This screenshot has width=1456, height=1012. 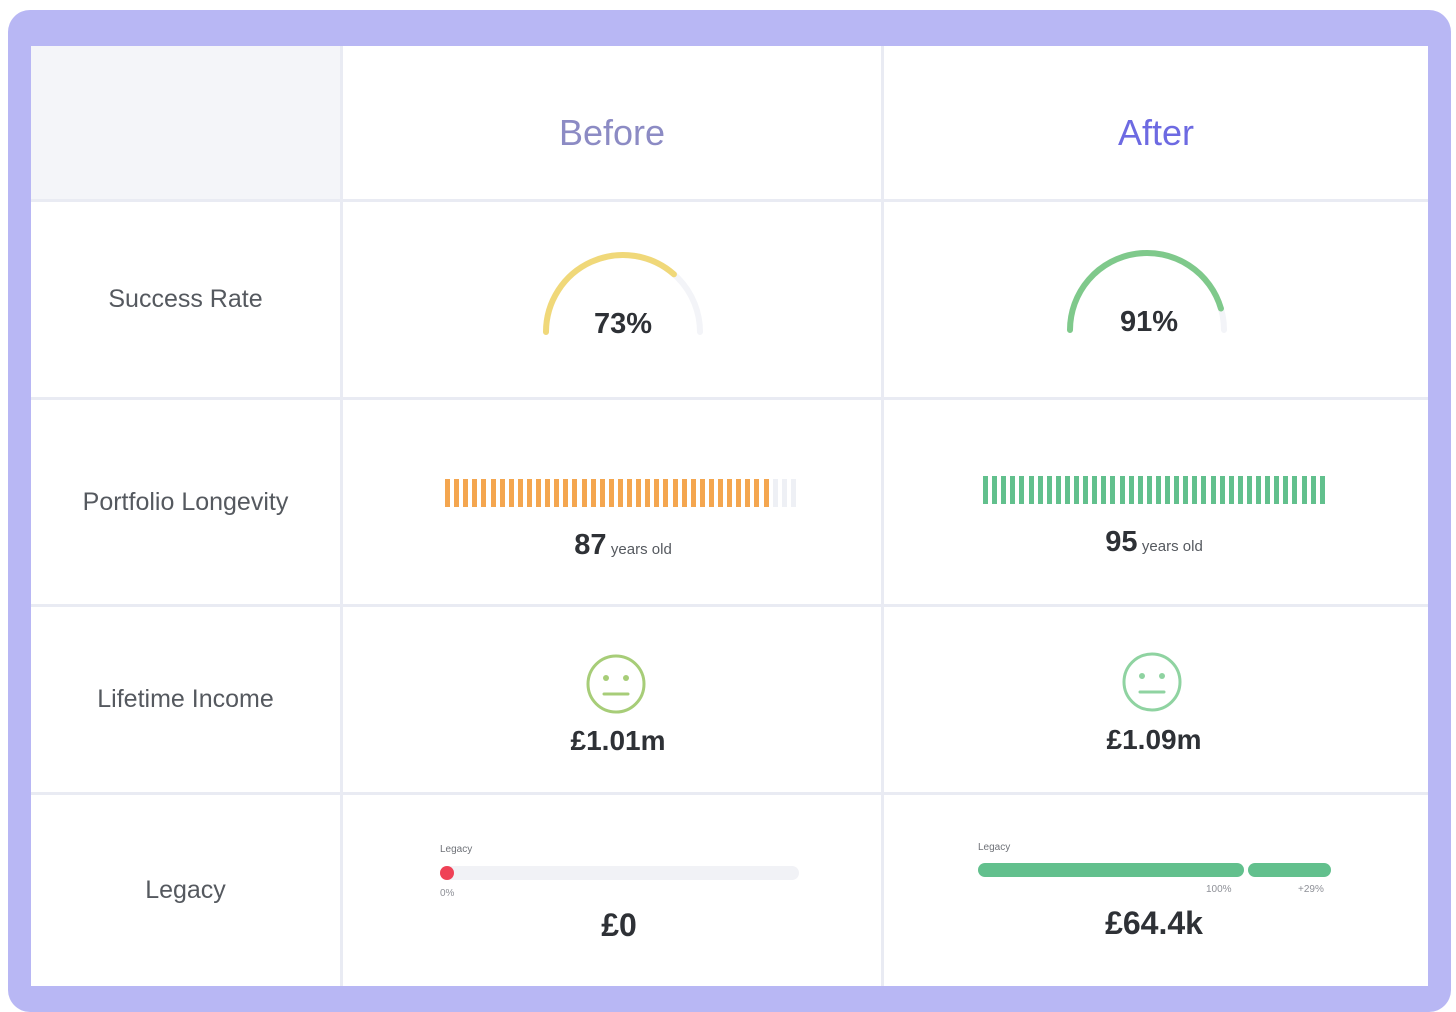 I want to click on before-income-value: £1.01m, so click(x=618, y=740).